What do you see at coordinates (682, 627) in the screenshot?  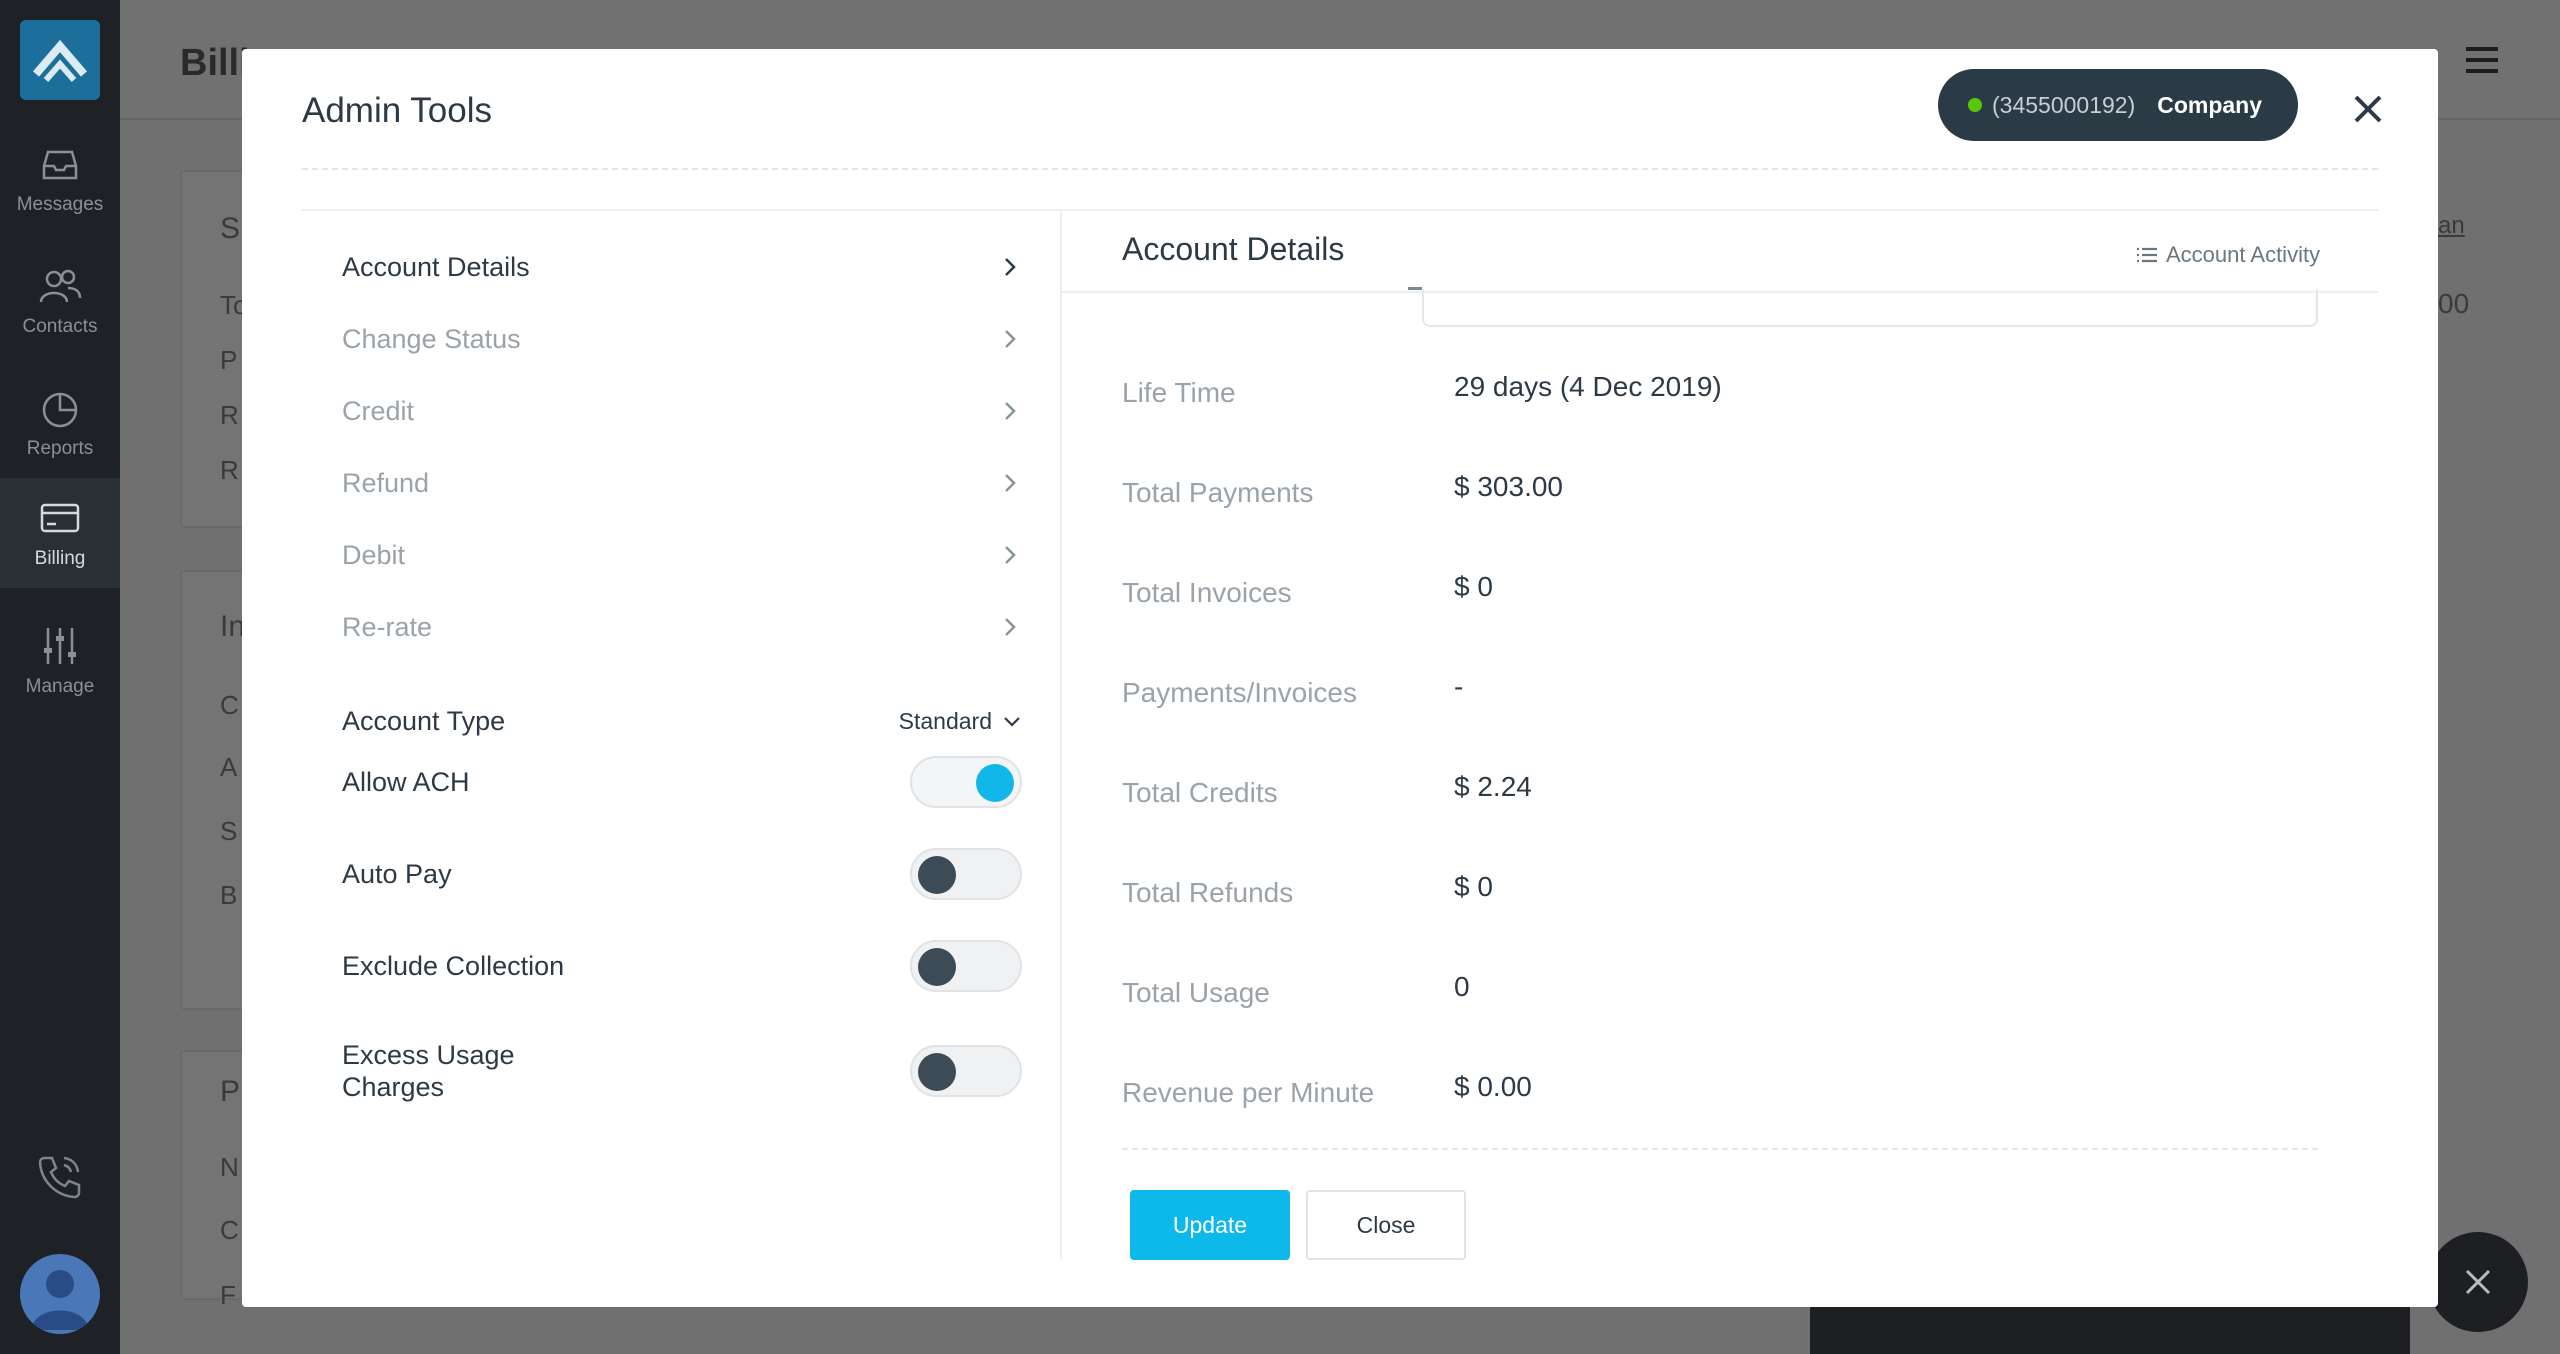 I see `menu-item-re-rate: Re-rate` at bounding box center [682, 627].